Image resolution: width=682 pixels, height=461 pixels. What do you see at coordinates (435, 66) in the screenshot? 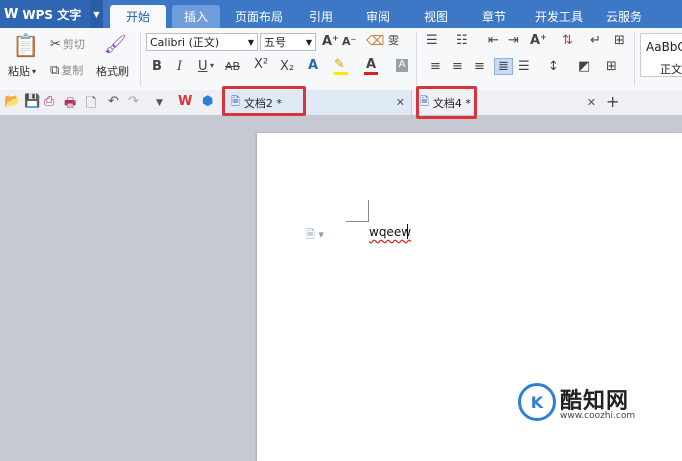
I see `align-left-icon: ≡` at bounding box center [435, 66].